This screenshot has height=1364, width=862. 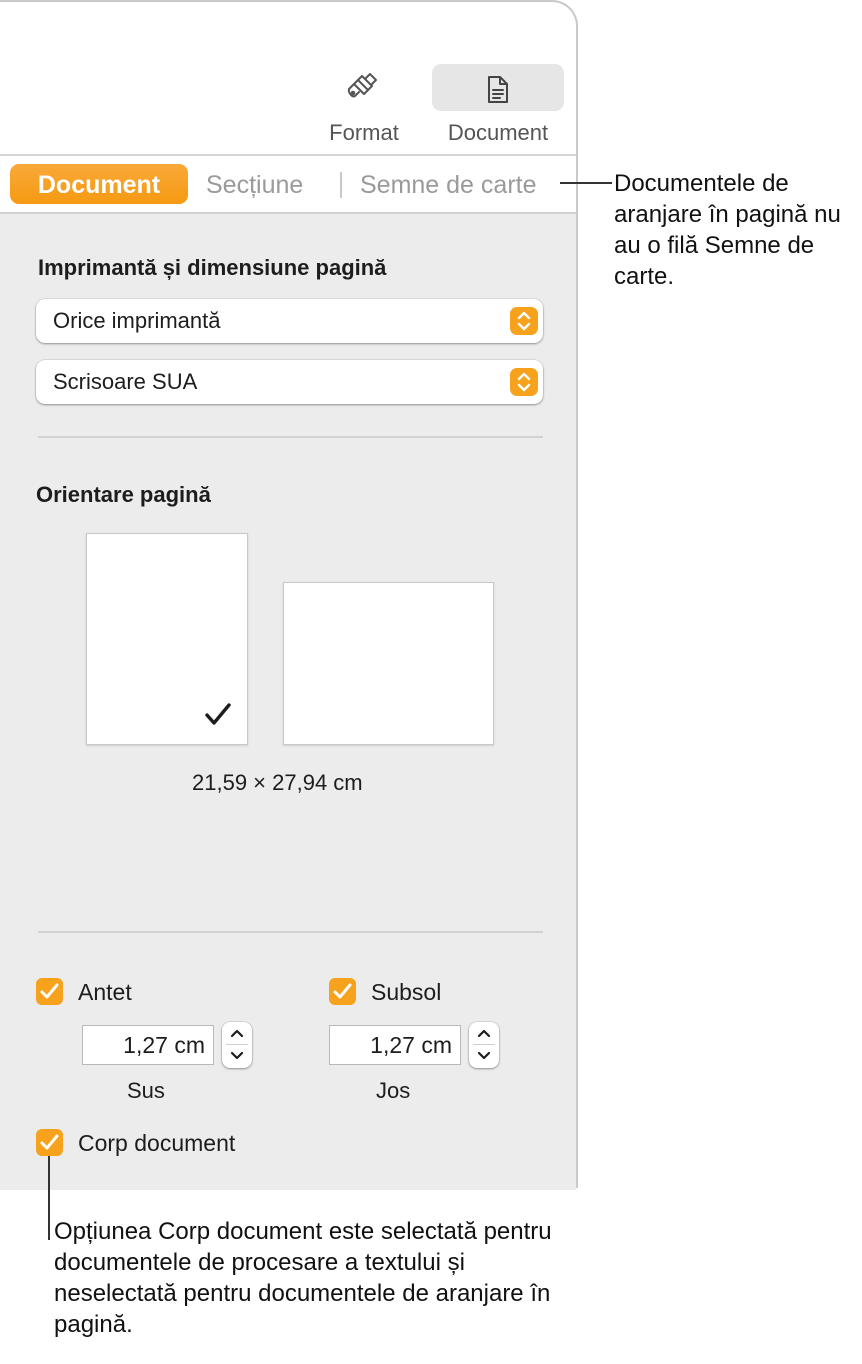 I want to click on tab-section: Secțiune, so click(x=254, y=184).